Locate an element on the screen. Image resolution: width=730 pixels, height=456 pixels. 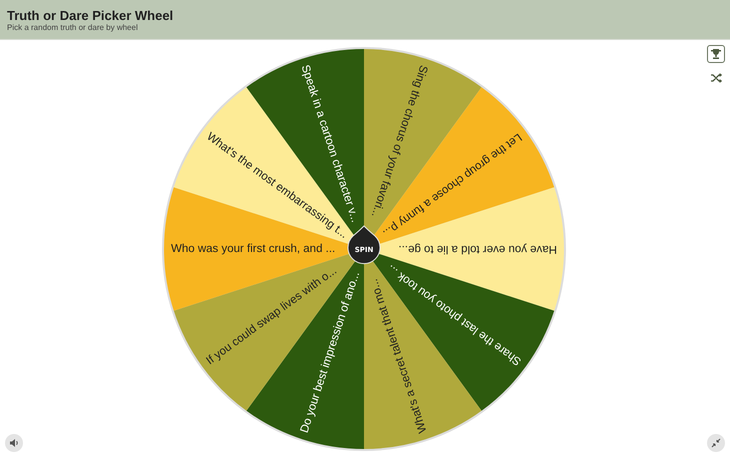
trophy-button is located at coordinates (716, 54).